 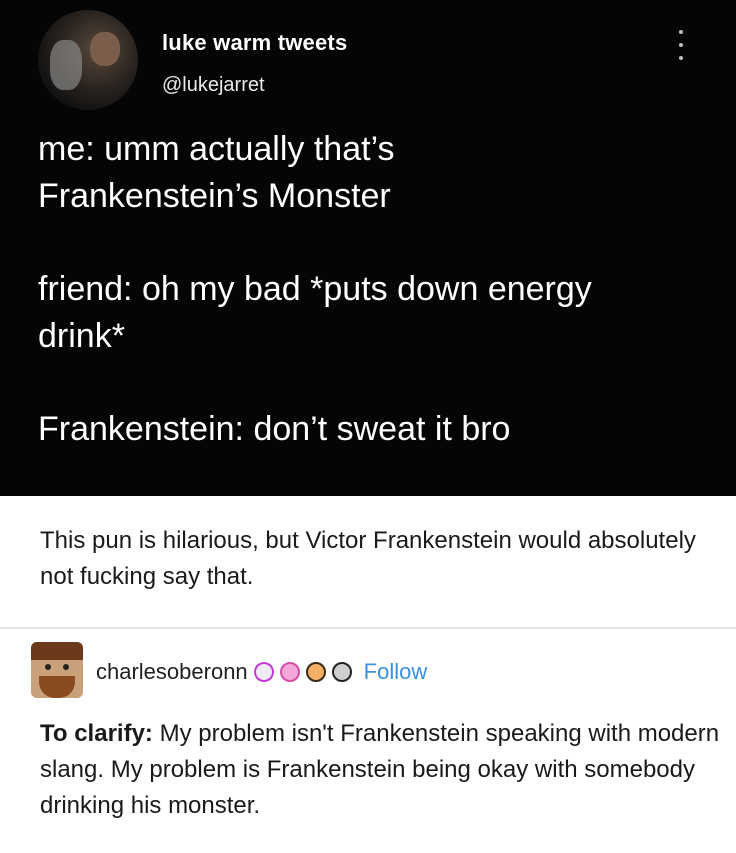 What do you see at coordinates (105, 49) in the screenshot?
I see `avatar-face-shape` at bounding box center [105, 49].